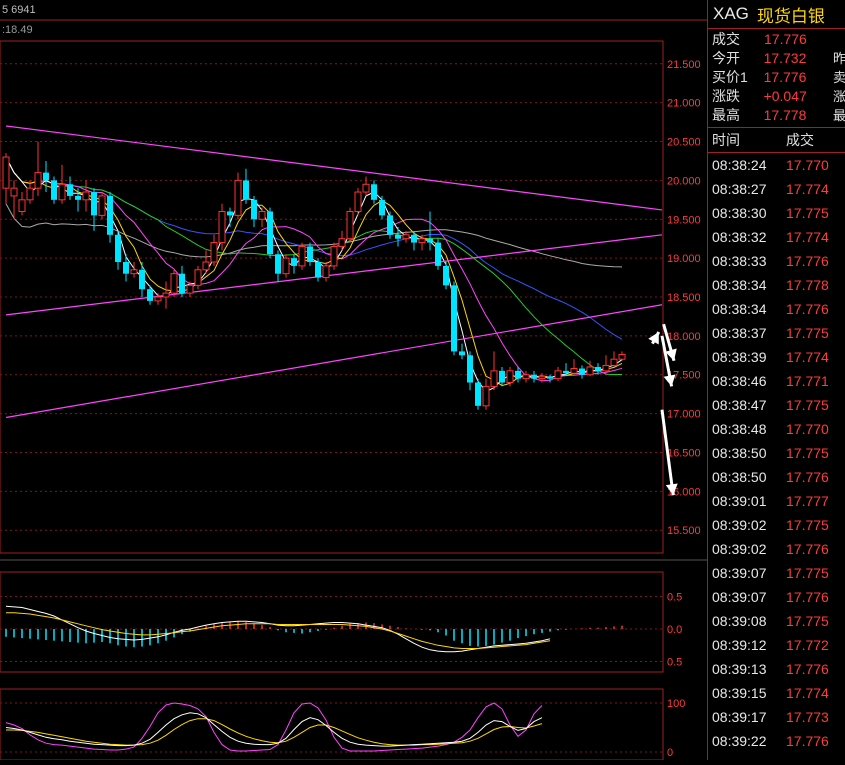  Describe the element at coordinates (776, 477) in the screenshot. I see `tick-row: 08:38:50 17.776` at that location.